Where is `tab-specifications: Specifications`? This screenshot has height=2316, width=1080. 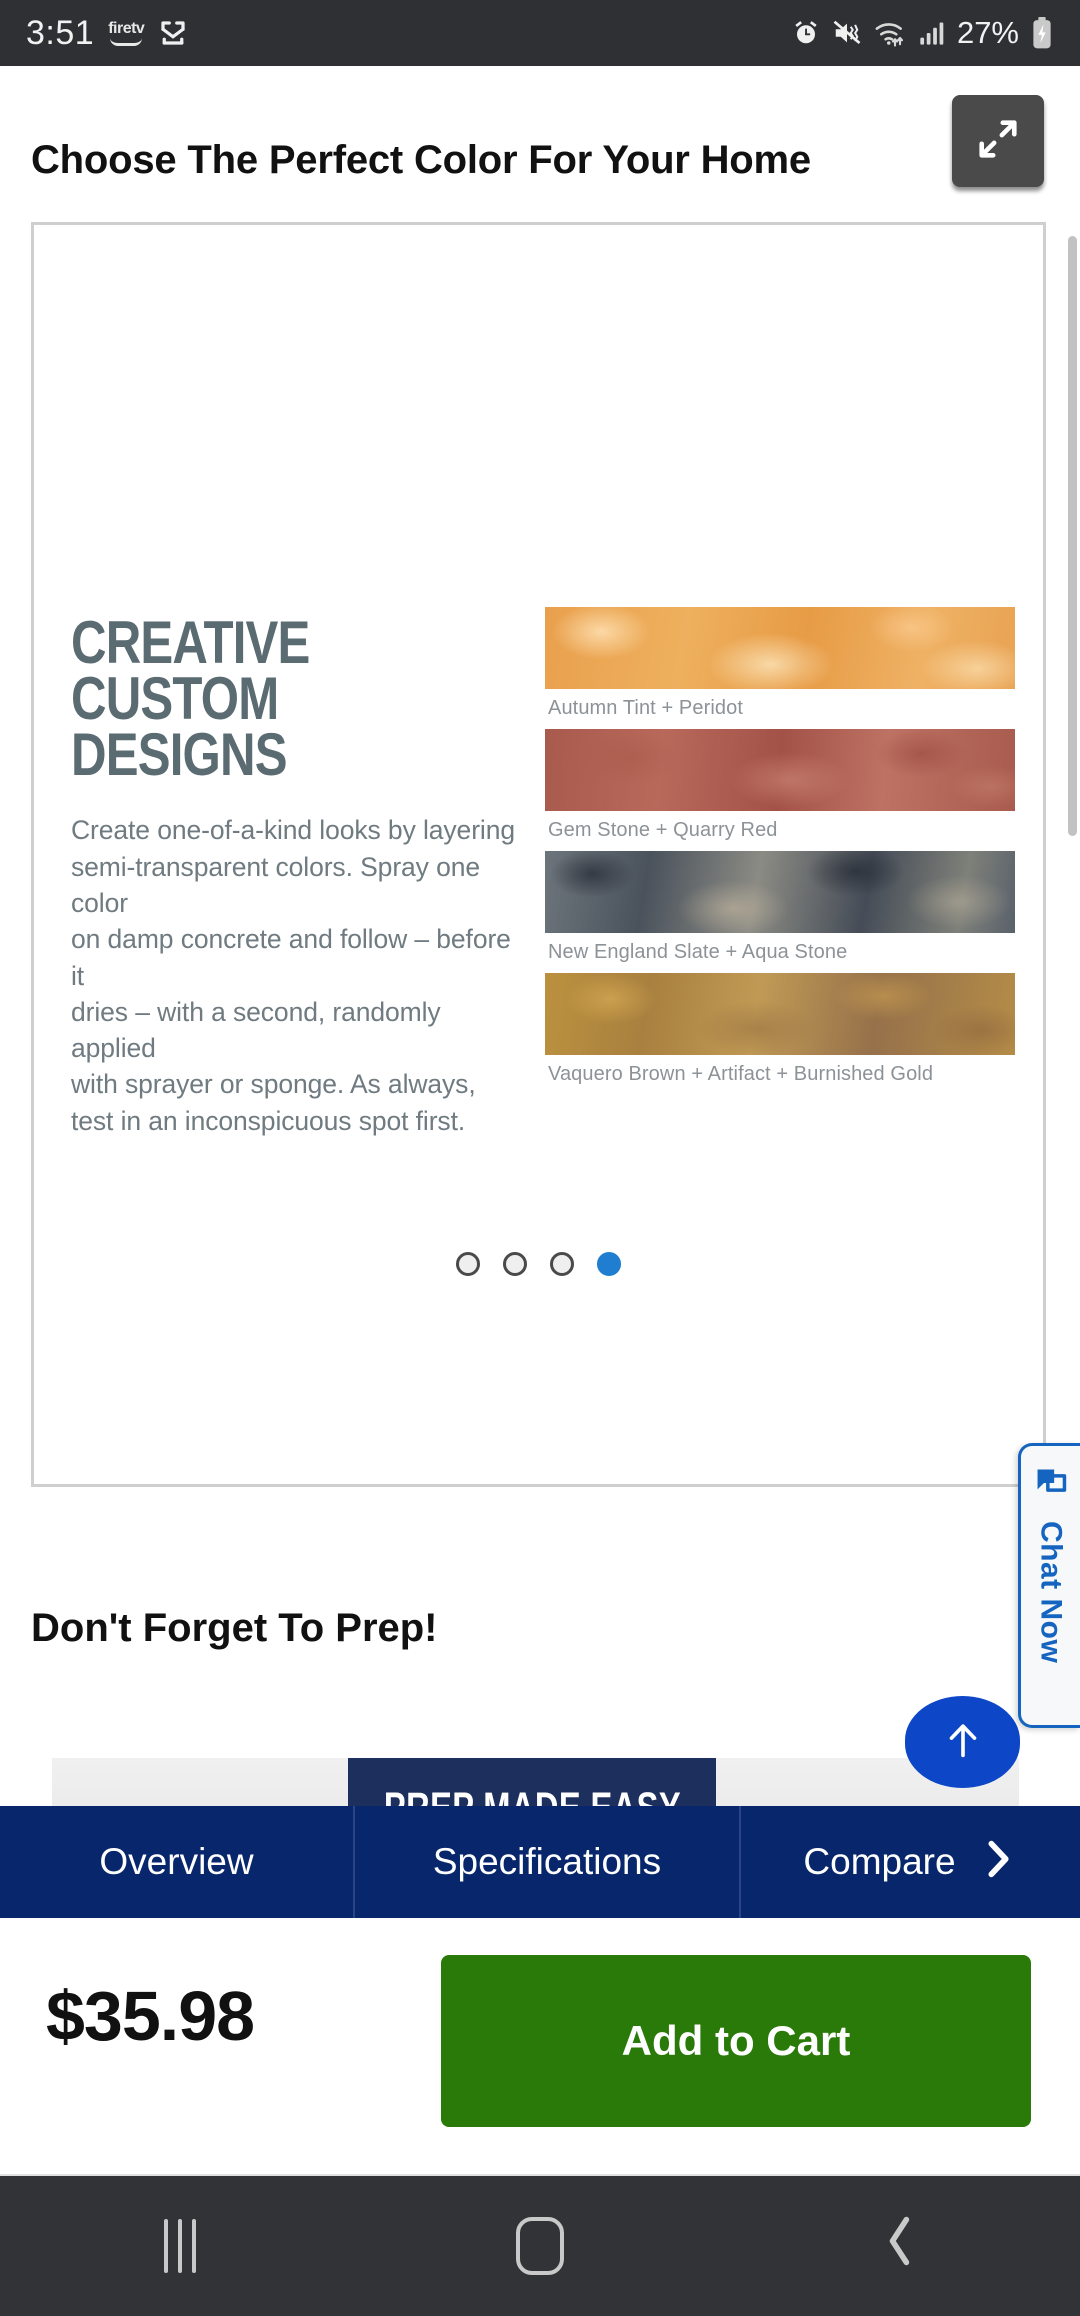 tab-specifications: Specifications is located at coordinates (547, 1862).